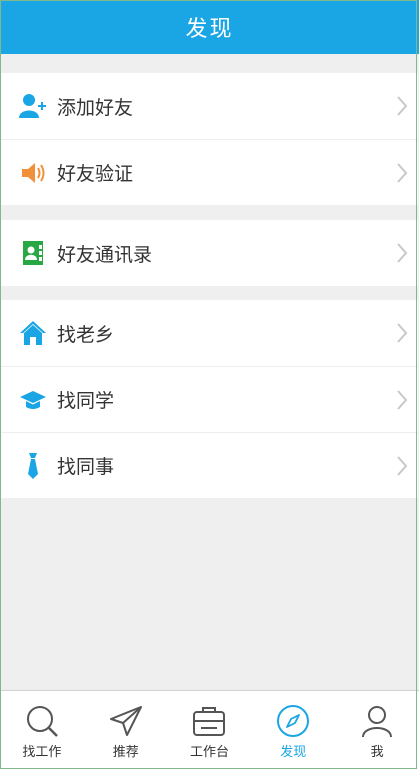 The width and height of the screenshot is (419, 771). I want to click on contacts-book-icon, so click(33, 253).